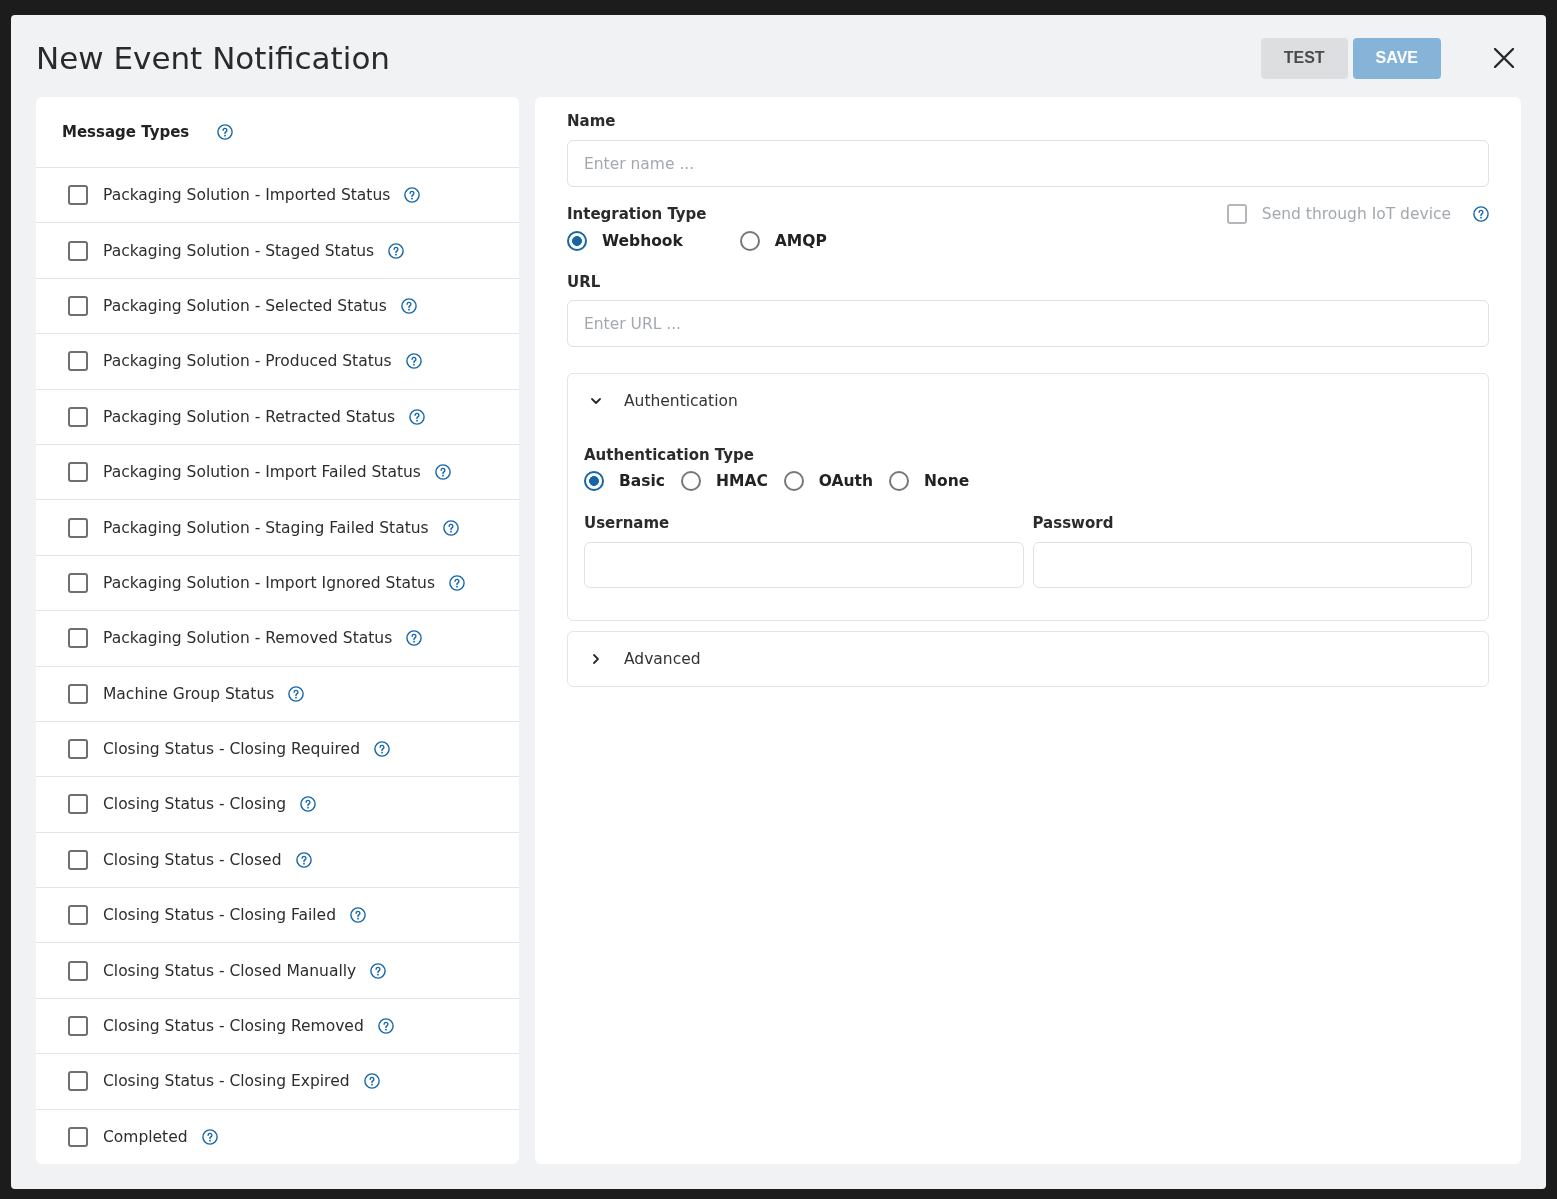  What do you see at coordinates (247, 195) in the screenshot?
I see `message-type-label: Packaging Solution - Imported Status` at bounding box center [247, 195].